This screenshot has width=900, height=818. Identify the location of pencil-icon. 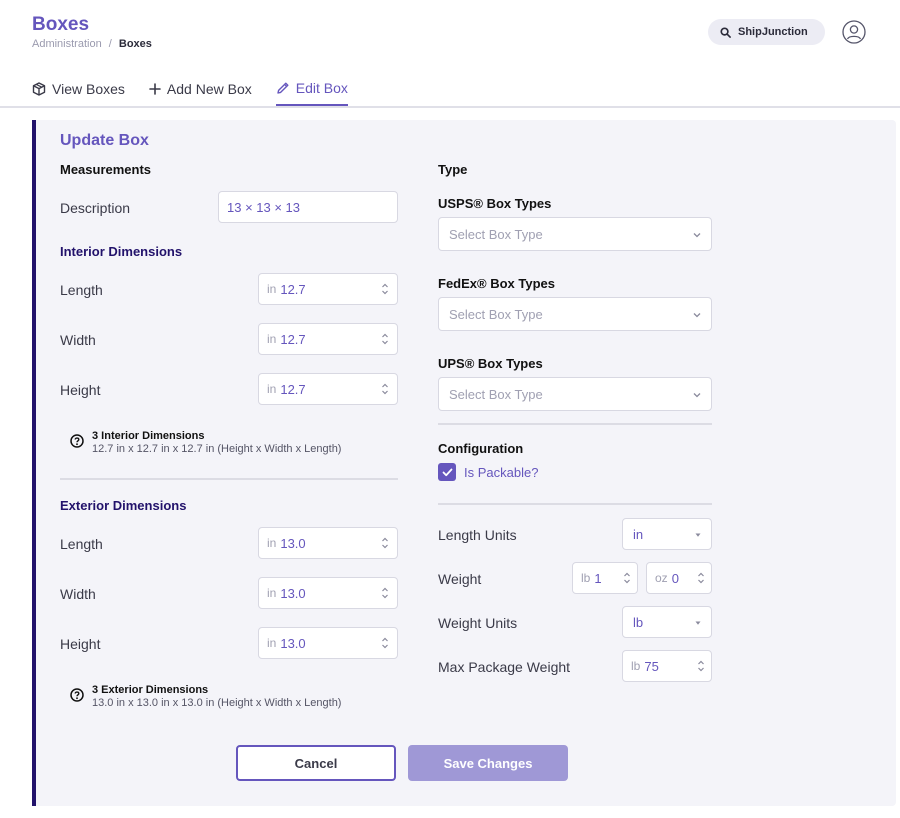
(283, 88).